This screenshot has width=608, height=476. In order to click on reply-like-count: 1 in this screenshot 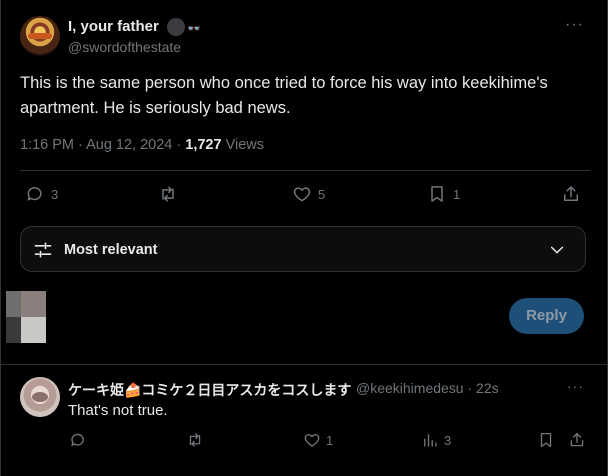, I will do `click(330, 440)`.